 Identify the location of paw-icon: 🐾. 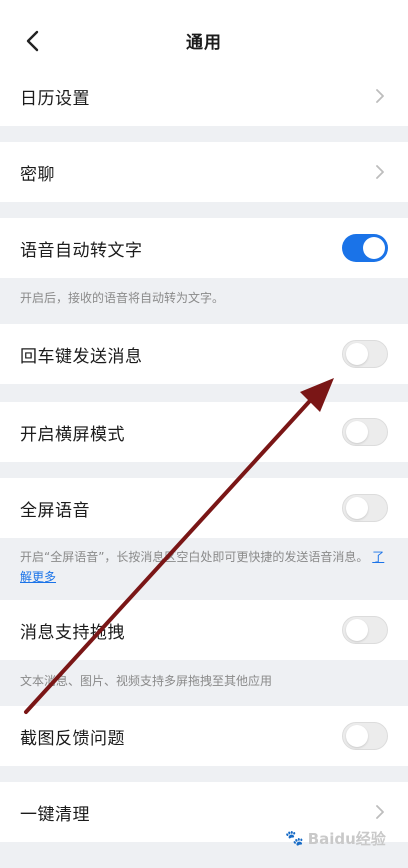
(294, 838).